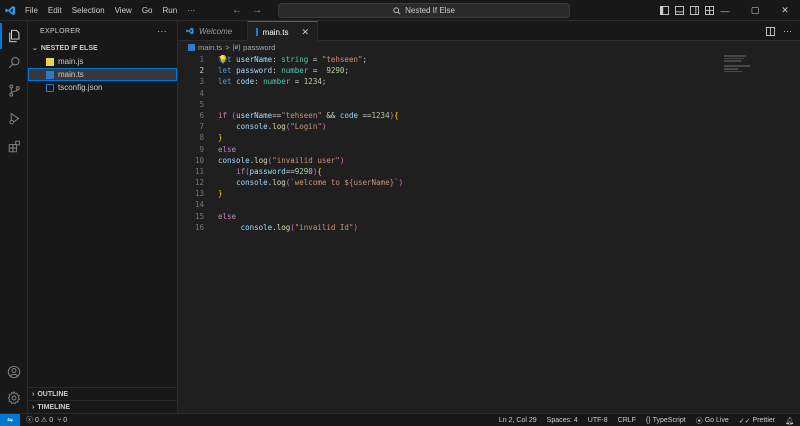 This screenshot has width=800, height=426. I want to click on folder-name: NESTED IF ELSE, so click(69, 48).